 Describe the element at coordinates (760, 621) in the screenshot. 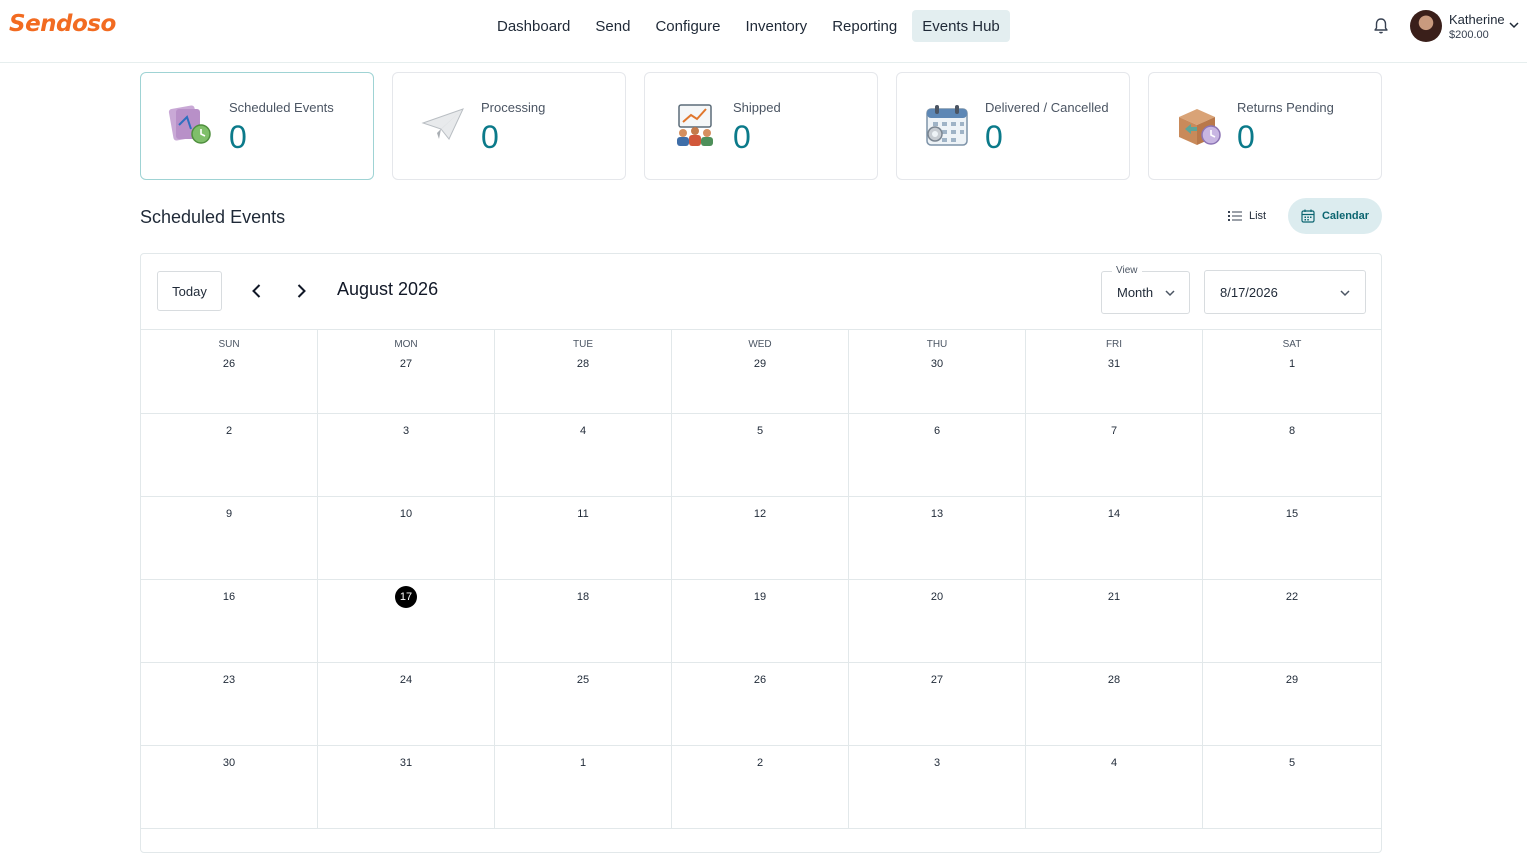

I see `calendar-day-cell: 19` at that location.